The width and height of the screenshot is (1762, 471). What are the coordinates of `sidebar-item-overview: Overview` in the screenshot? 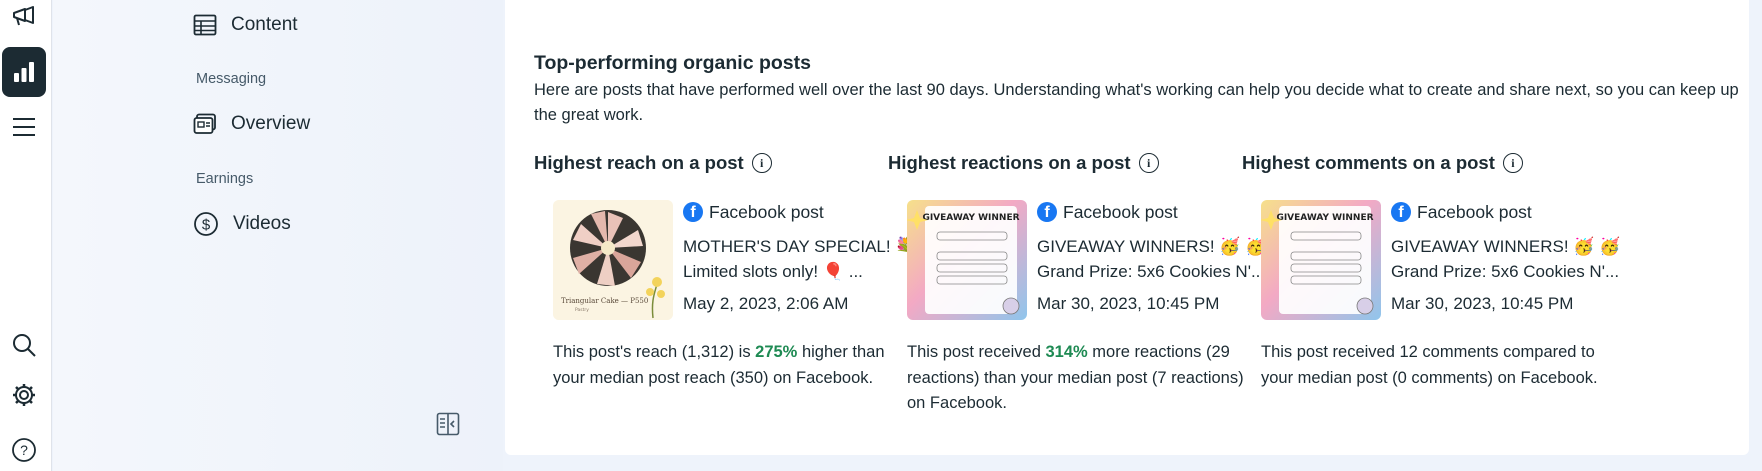 It's located at (251, 124).